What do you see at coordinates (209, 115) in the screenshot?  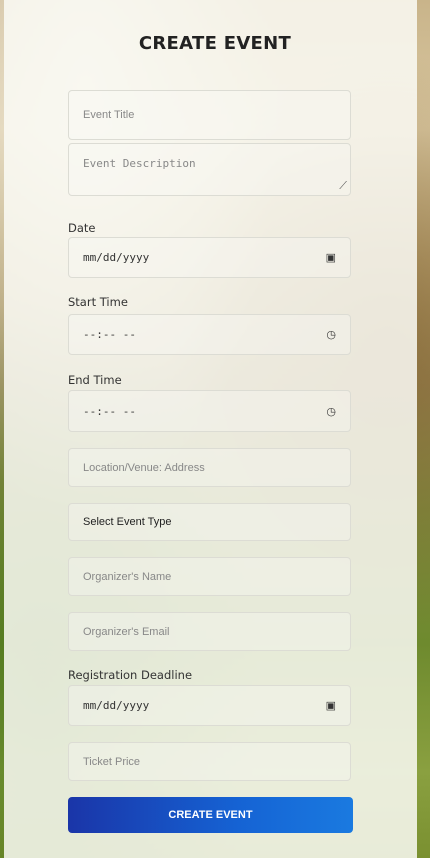 I see `event-title-input: Event Title` at bounding box center [209, 115].